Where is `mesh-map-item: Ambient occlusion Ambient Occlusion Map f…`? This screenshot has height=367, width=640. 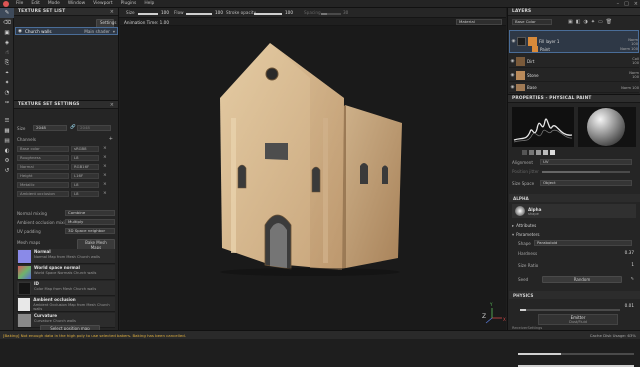 mesh-map-item: Ambient occlusion Ambient Occlusion Map f… is located at coordinates (66, 304).